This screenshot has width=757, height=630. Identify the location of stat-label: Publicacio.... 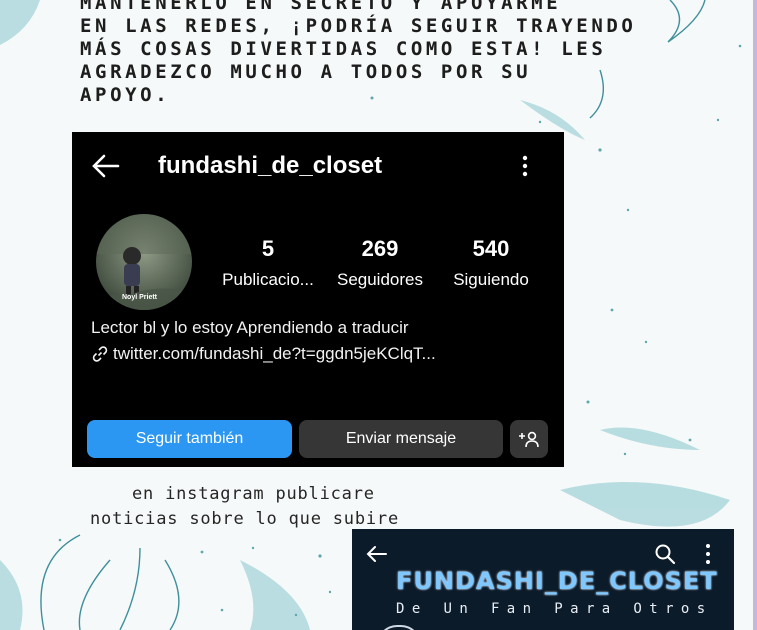
(268, 279).